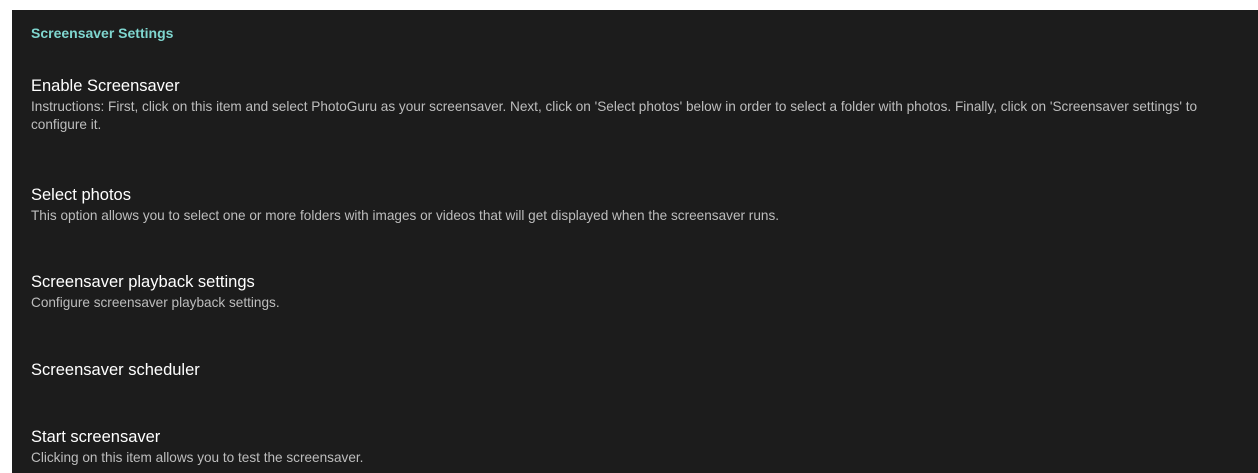 This screenshot has width=1258, height=473. Describe the element at coordinates (81, 195) in the screenshot. I see `pref-title: Select photos` at that location.